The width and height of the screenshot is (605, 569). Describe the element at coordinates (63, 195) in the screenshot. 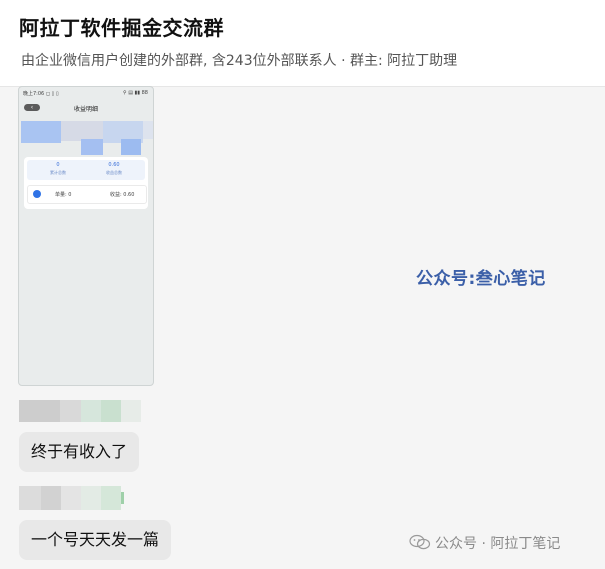

I see `row-count: 单量: 0` at that location.